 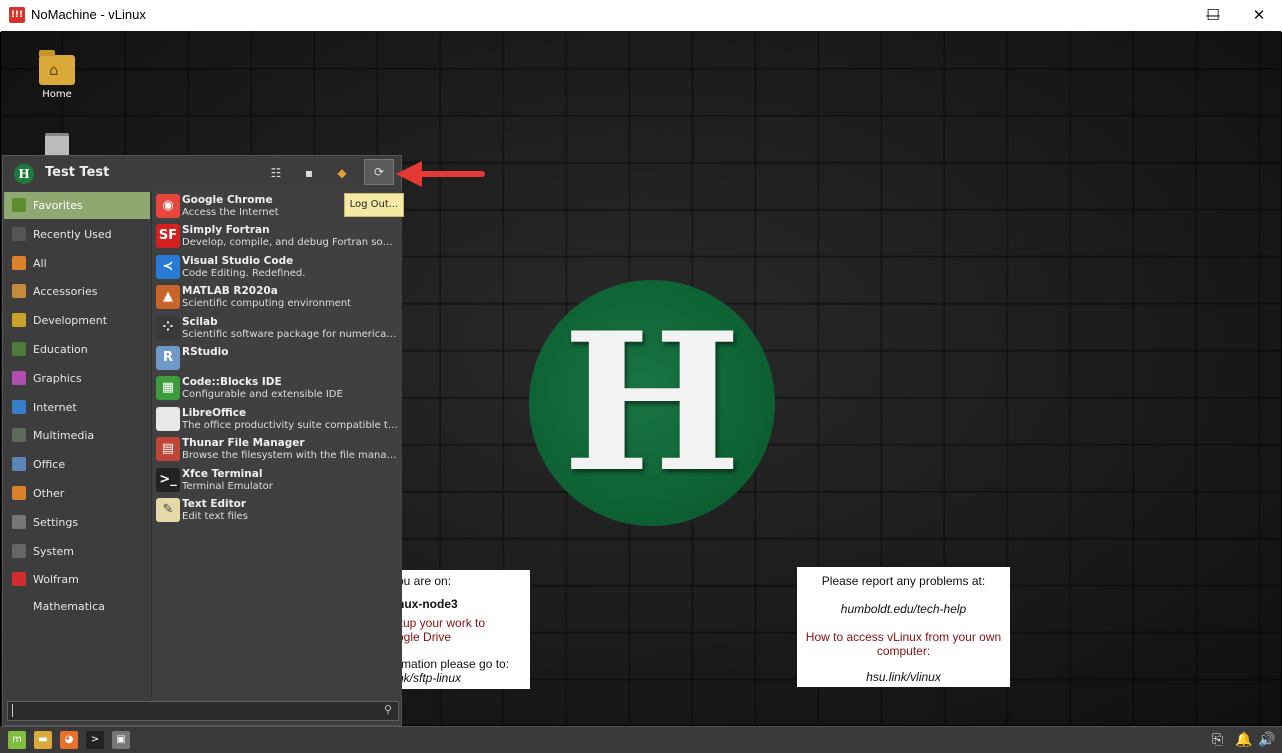 I want to click on category-office: Office, so click(x=77, y=464).